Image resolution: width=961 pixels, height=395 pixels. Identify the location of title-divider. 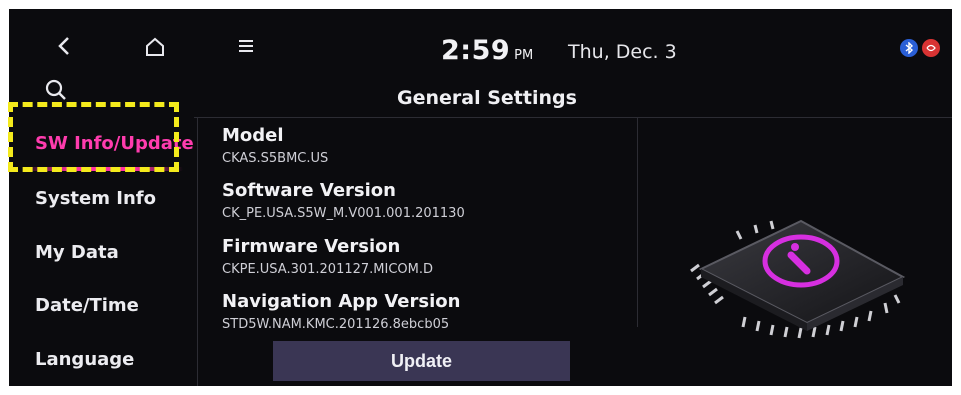
(573, 117).